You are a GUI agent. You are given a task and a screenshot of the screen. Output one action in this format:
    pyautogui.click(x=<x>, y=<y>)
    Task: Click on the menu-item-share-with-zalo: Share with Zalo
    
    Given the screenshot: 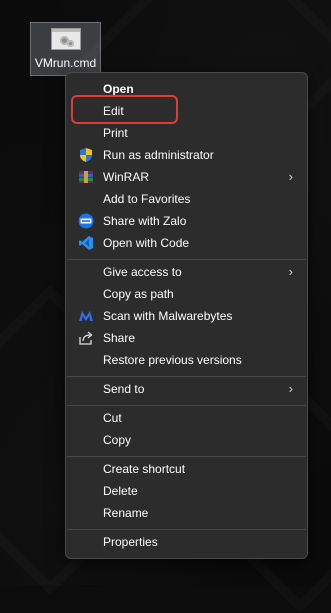 What is the action you would take?
    pyautogui.click(x=186, y=221)
    